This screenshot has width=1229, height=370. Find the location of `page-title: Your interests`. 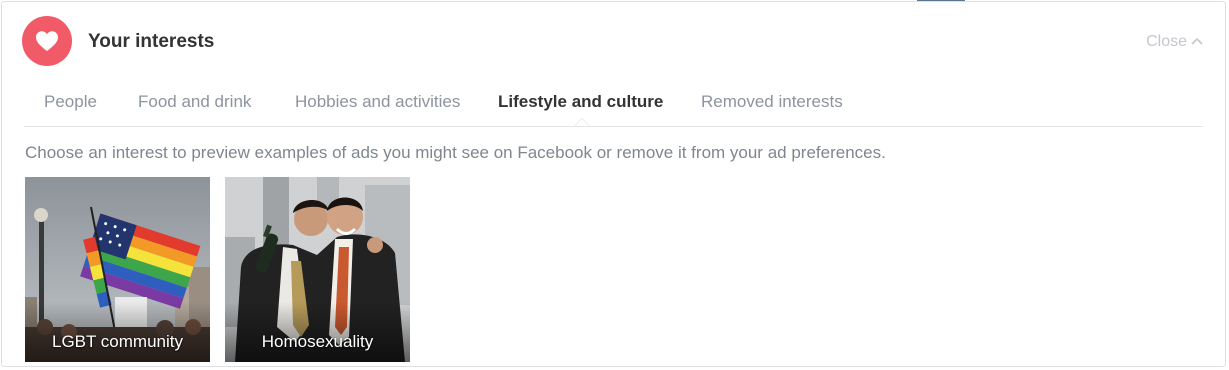

page-title: Your interests is located at coordinates (151, 41).